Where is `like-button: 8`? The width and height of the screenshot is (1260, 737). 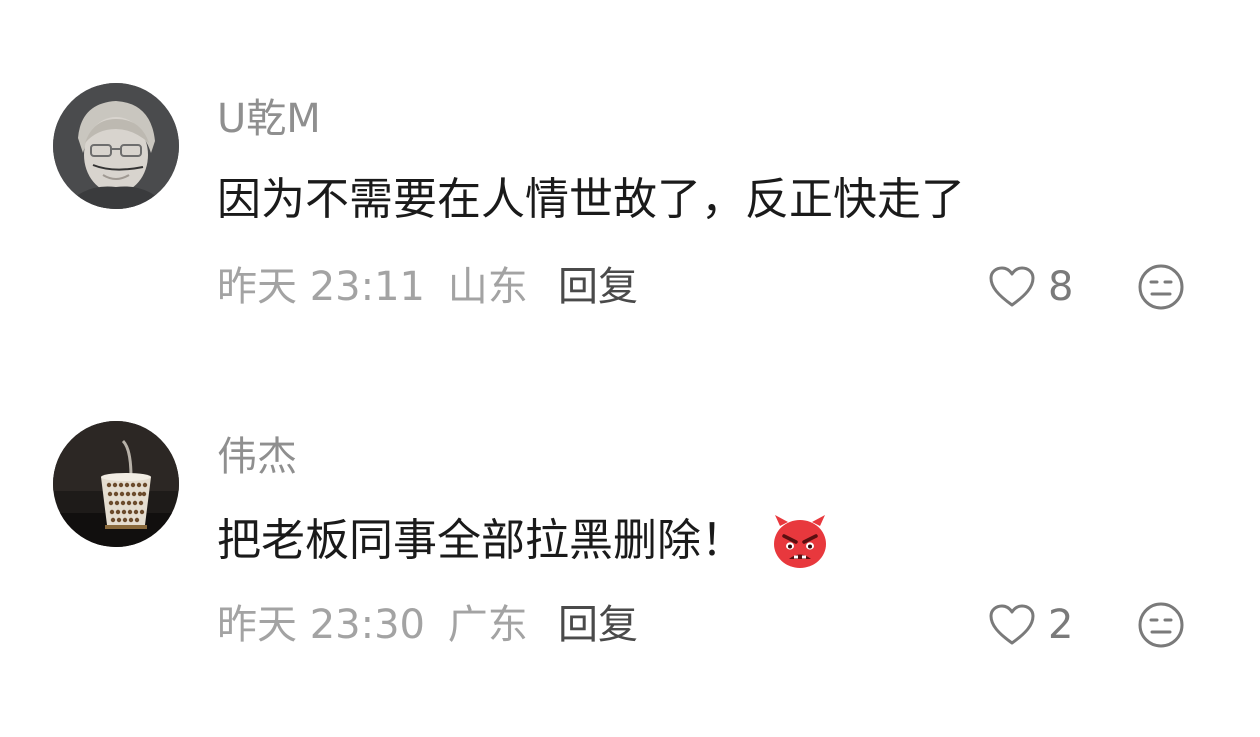
like-button: 8 is located at coordinates (1030, 287).